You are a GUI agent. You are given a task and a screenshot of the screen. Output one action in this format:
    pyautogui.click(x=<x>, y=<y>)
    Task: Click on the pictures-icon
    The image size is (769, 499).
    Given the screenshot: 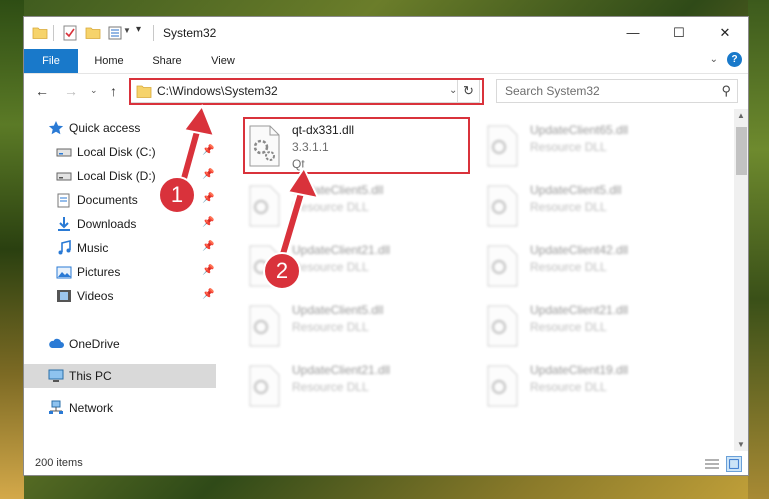 What is the action you would take?
    pyautogui.click(x=64, y=272)
    